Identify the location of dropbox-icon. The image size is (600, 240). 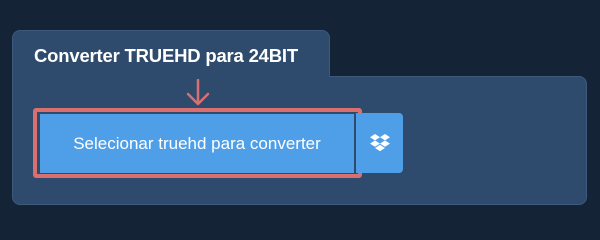
(379, 143).